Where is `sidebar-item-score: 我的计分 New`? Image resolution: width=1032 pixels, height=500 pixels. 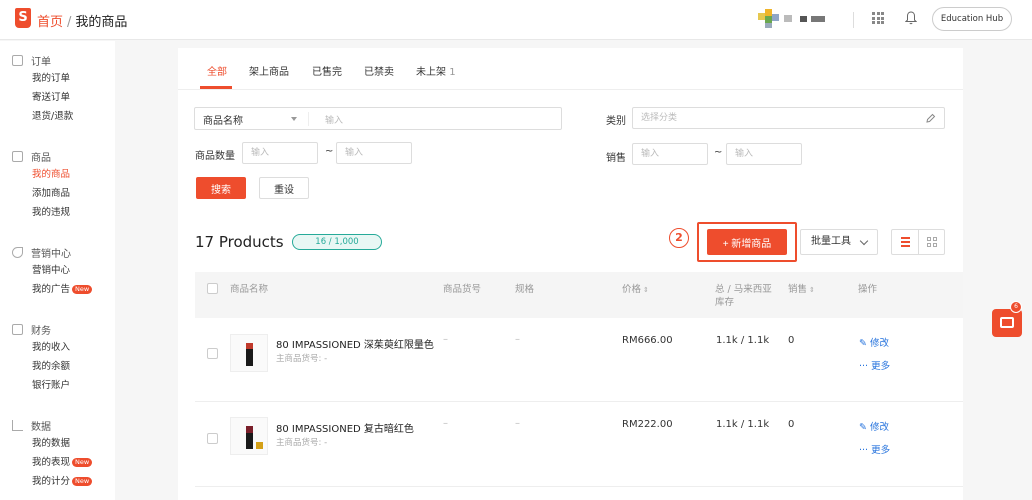 sidebar-item-score: 我的计分 New is located at coordinates (52, 481).